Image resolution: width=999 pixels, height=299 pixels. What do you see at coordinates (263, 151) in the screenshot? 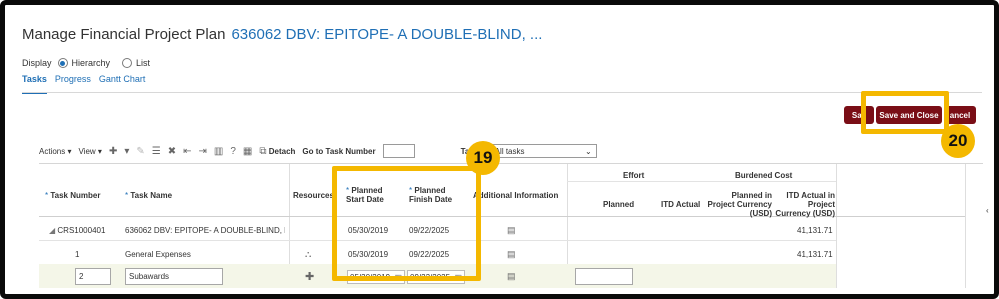
I see `detach-icon: ⧉` at bounding box center [263, 151].